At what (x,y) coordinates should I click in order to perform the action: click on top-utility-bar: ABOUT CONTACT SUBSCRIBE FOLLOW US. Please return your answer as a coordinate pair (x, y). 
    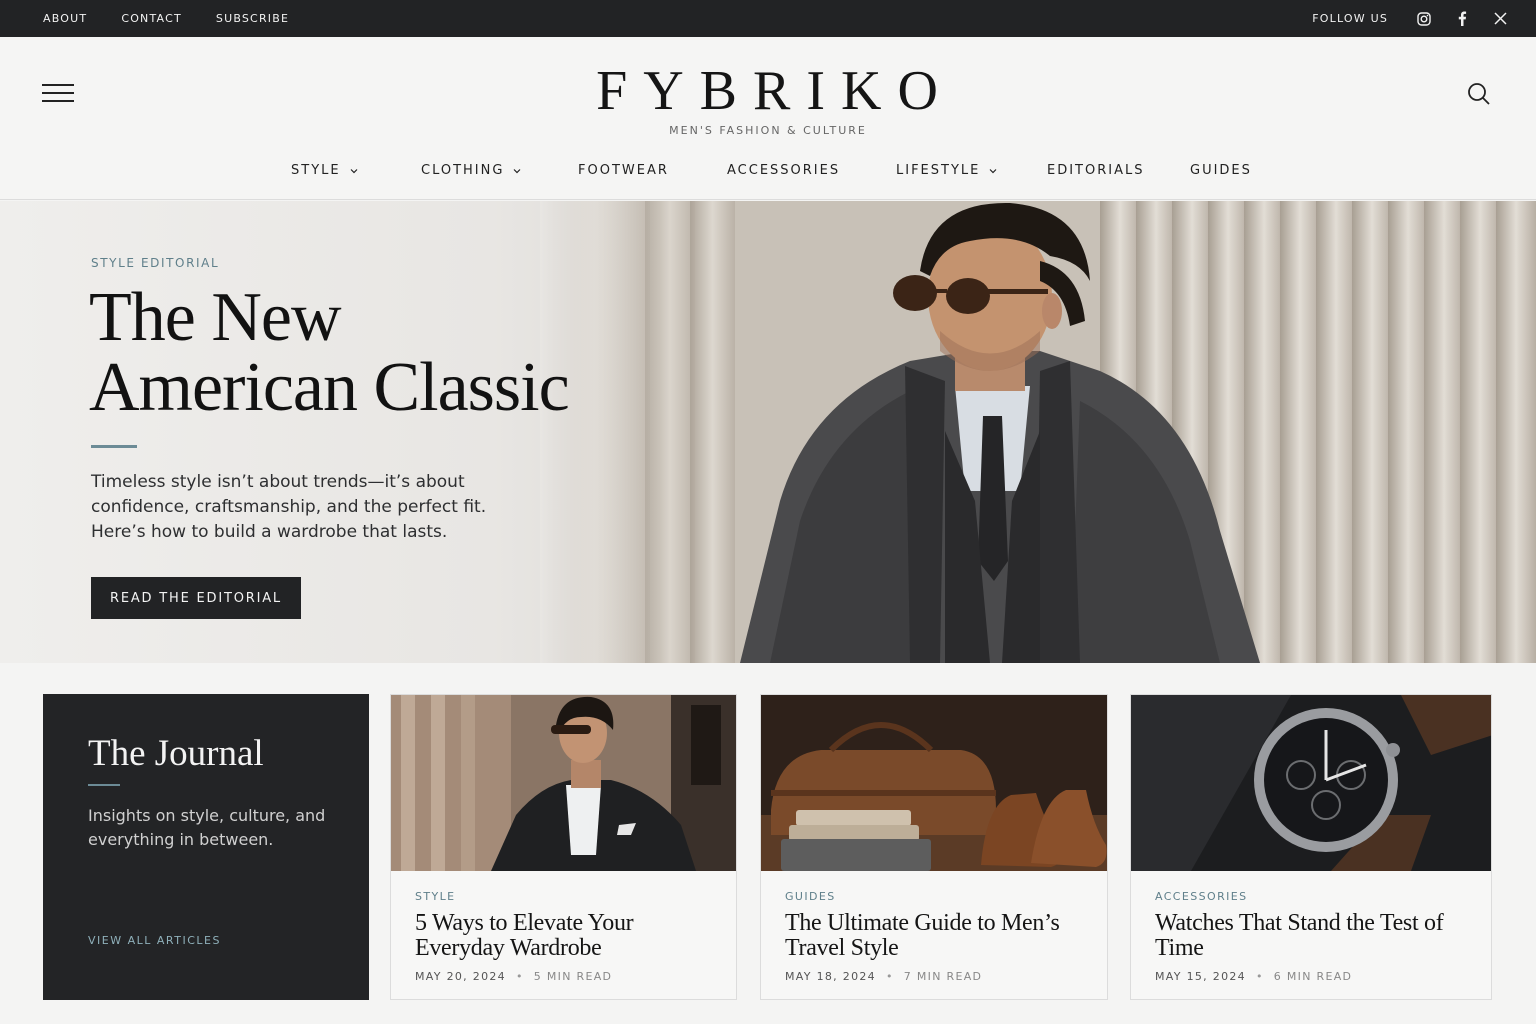
    Looking at the image, I should click on (768, 18).